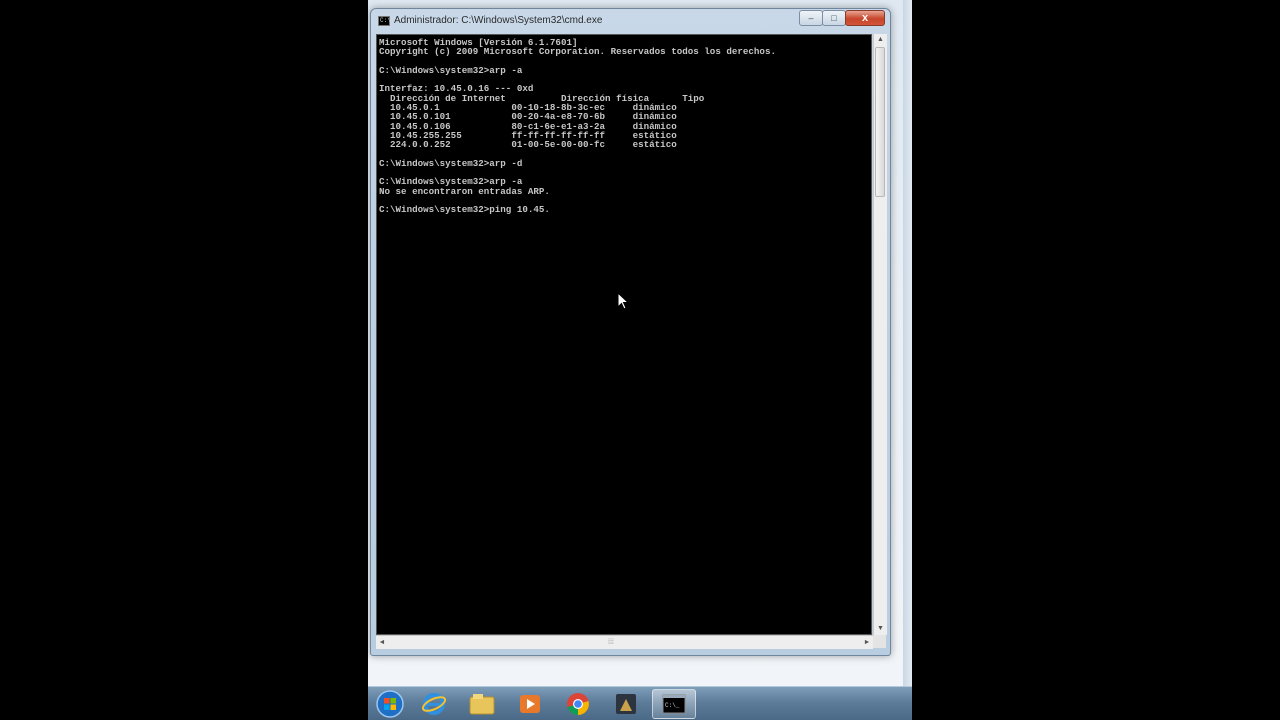 The image size is (1280, 720). I want to click on scroll-thumb, so click(880, 122).